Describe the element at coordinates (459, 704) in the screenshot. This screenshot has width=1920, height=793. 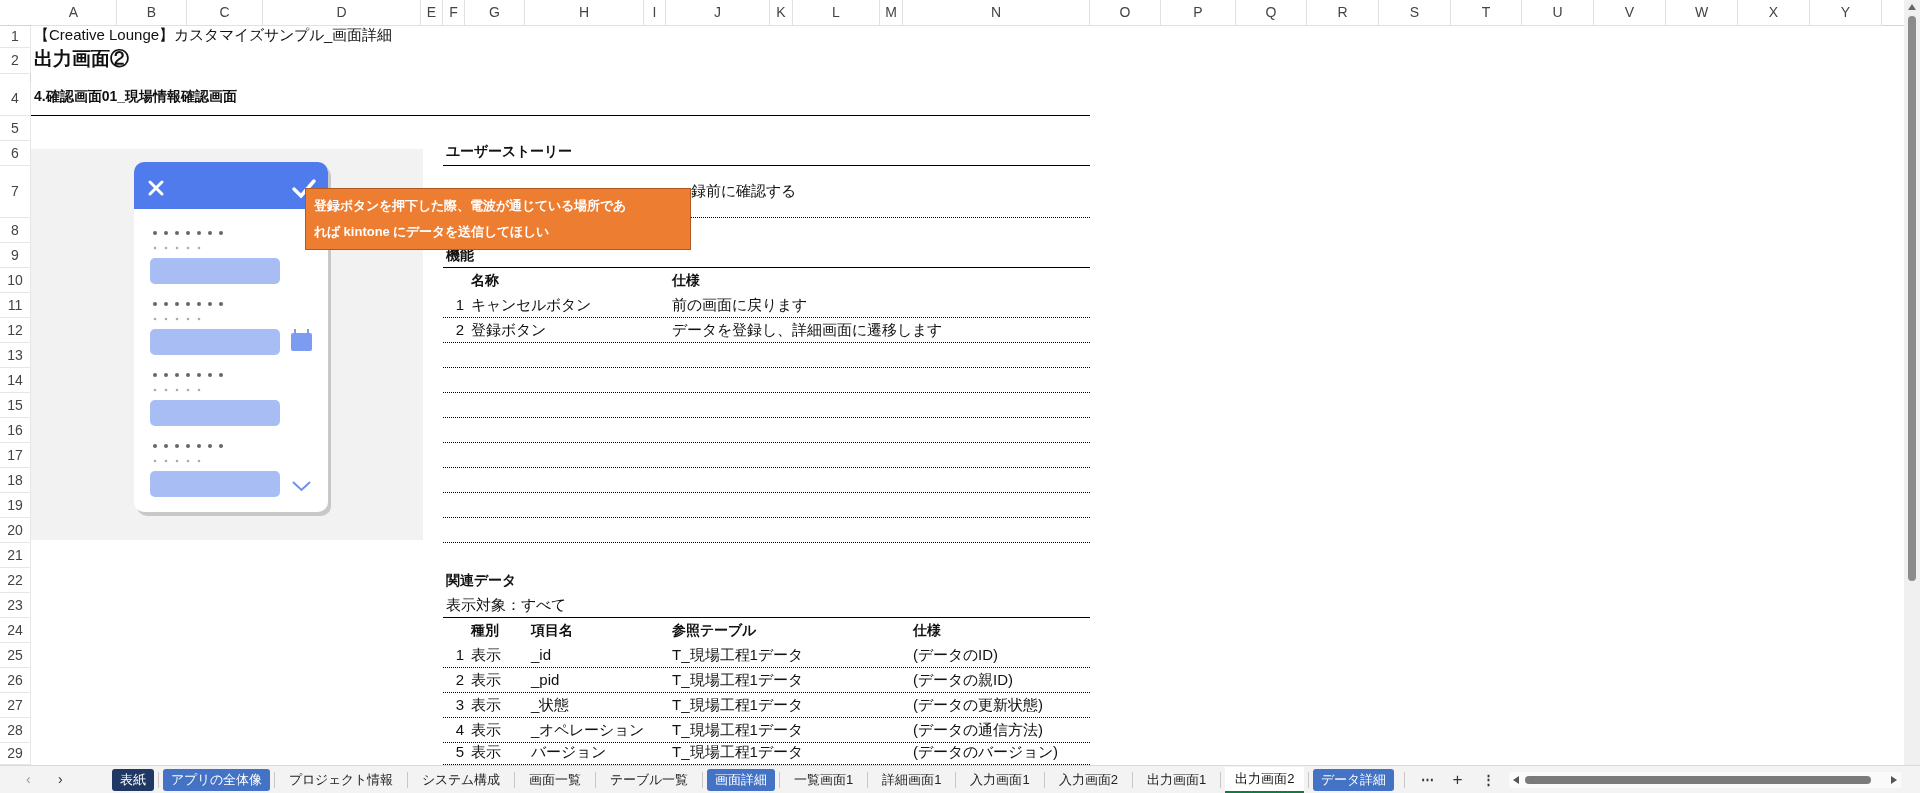
I see `row-number: 3` at that location.